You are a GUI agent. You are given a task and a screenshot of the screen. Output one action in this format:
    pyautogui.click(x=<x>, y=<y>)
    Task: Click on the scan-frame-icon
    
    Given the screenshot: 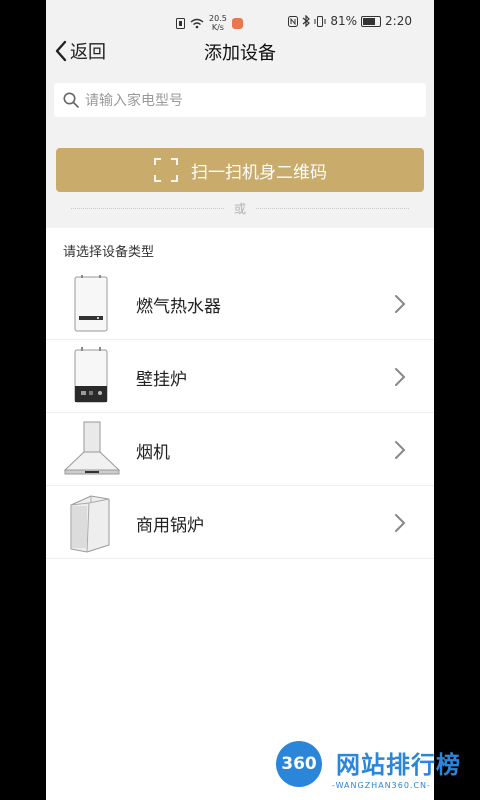 What is the action you would take?
    pyautogui.click(x=166, y=170)
    